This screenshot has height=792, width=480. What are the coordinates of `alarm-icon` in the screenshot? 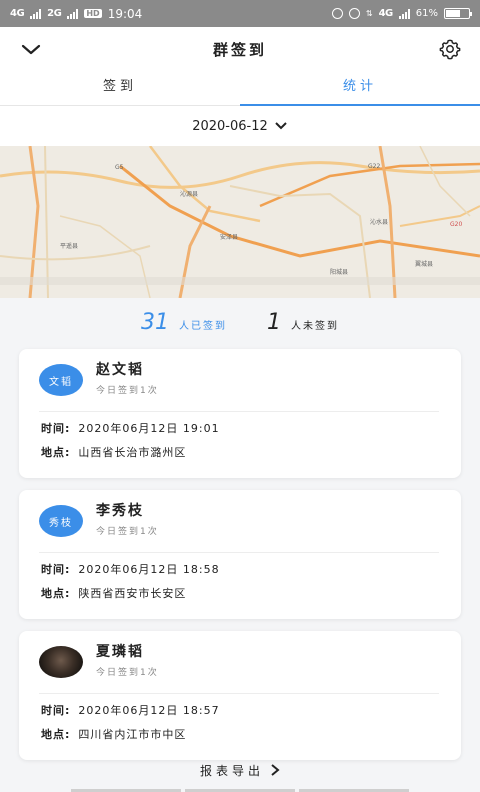 It's located at (354, 13).